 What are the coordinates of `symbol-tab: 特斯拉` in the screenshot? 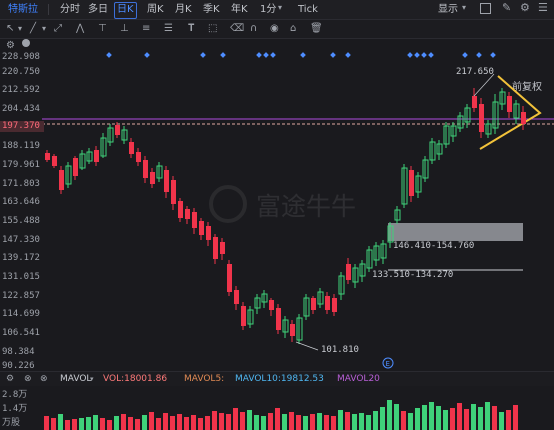 It's located at (23, 9).